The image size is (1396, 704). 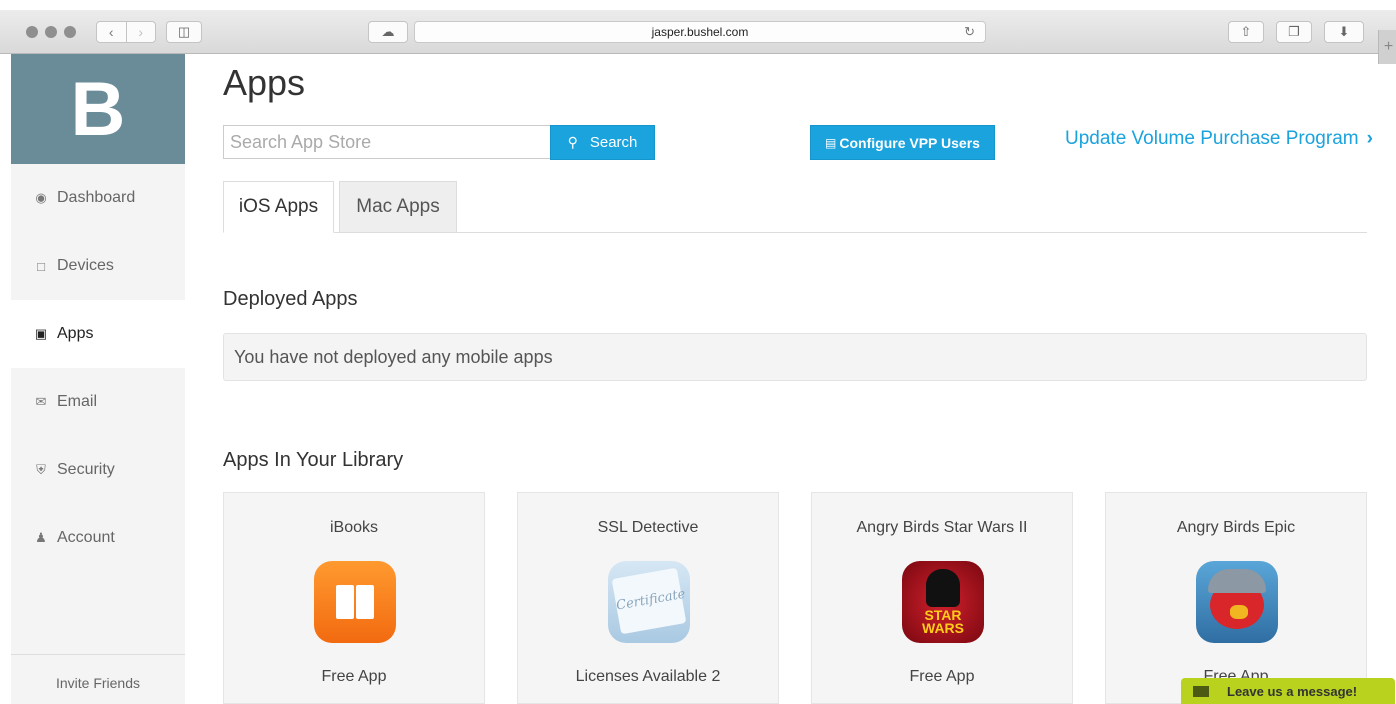 I want to click on sidebar-item-dashboard: ◉ Dashboard, so click(x=98, y=198).